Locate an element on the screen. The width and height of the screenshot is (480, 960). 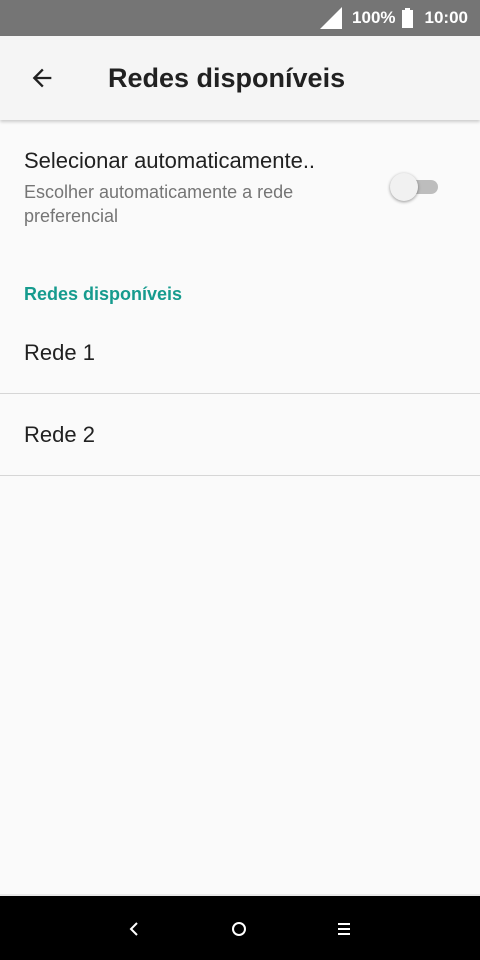
toggle-thumb is located at coordinates (404, 187).